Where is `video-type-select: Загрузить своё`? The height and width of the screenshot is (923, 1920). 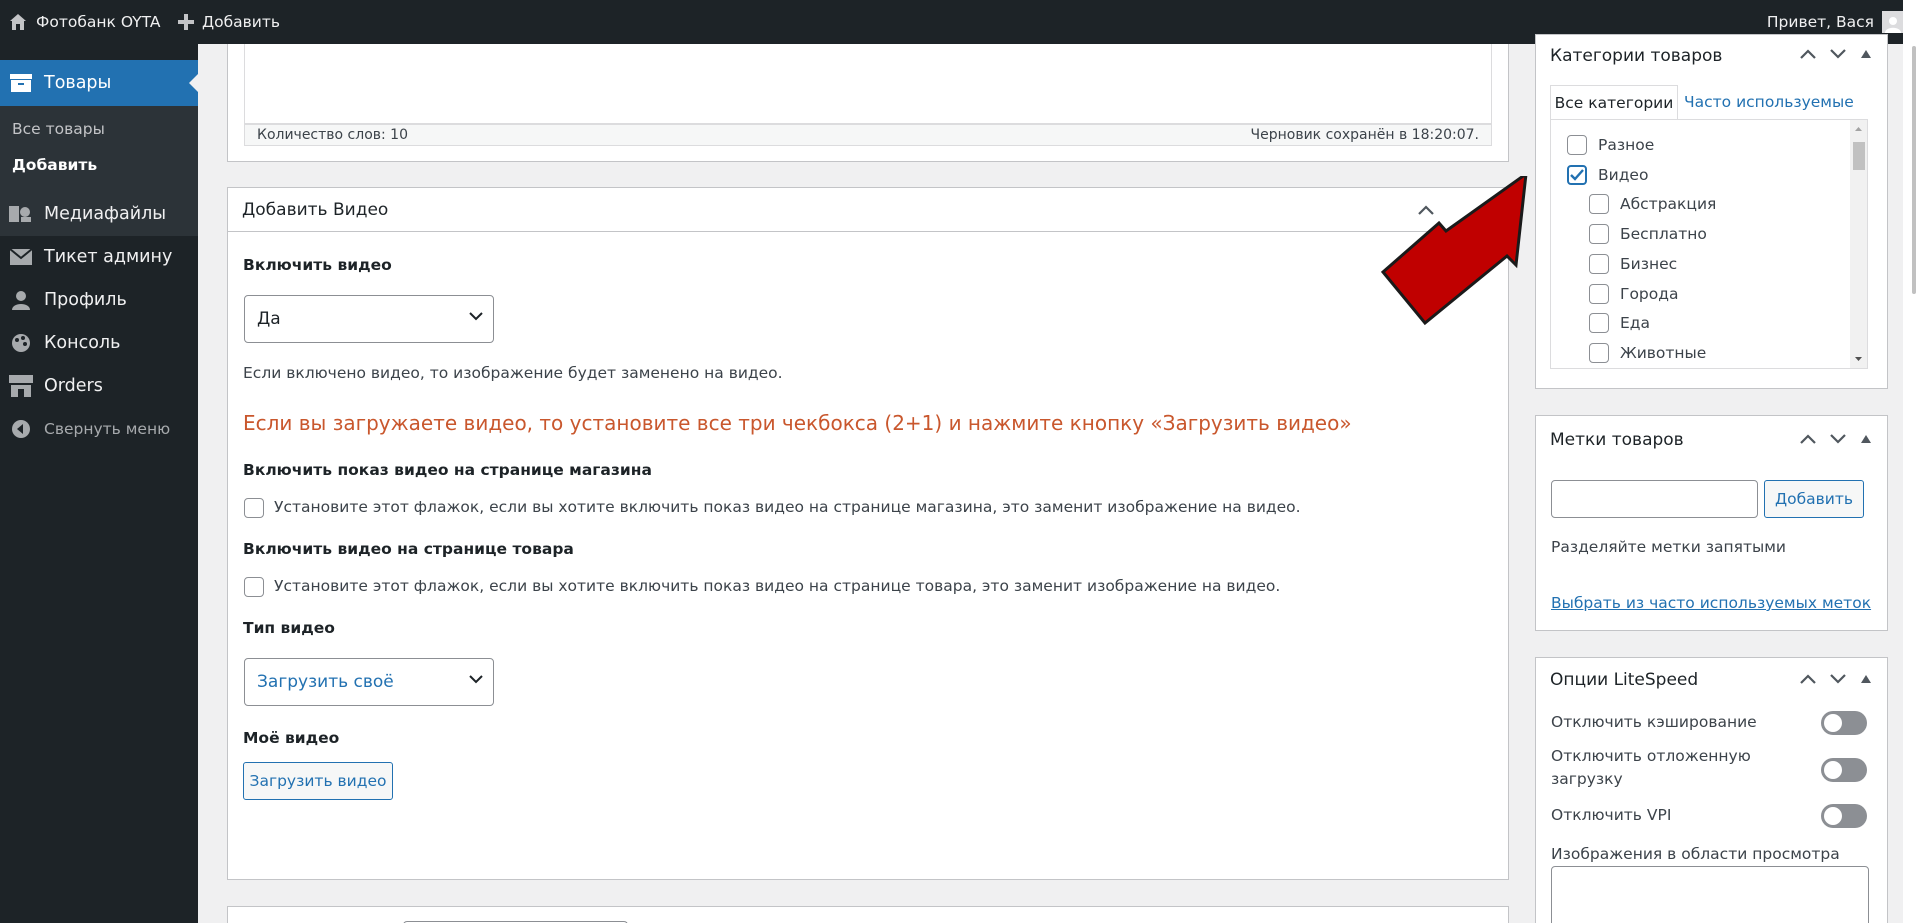 video-type-select: Загрузить своё is located at coordinates (369, 682).